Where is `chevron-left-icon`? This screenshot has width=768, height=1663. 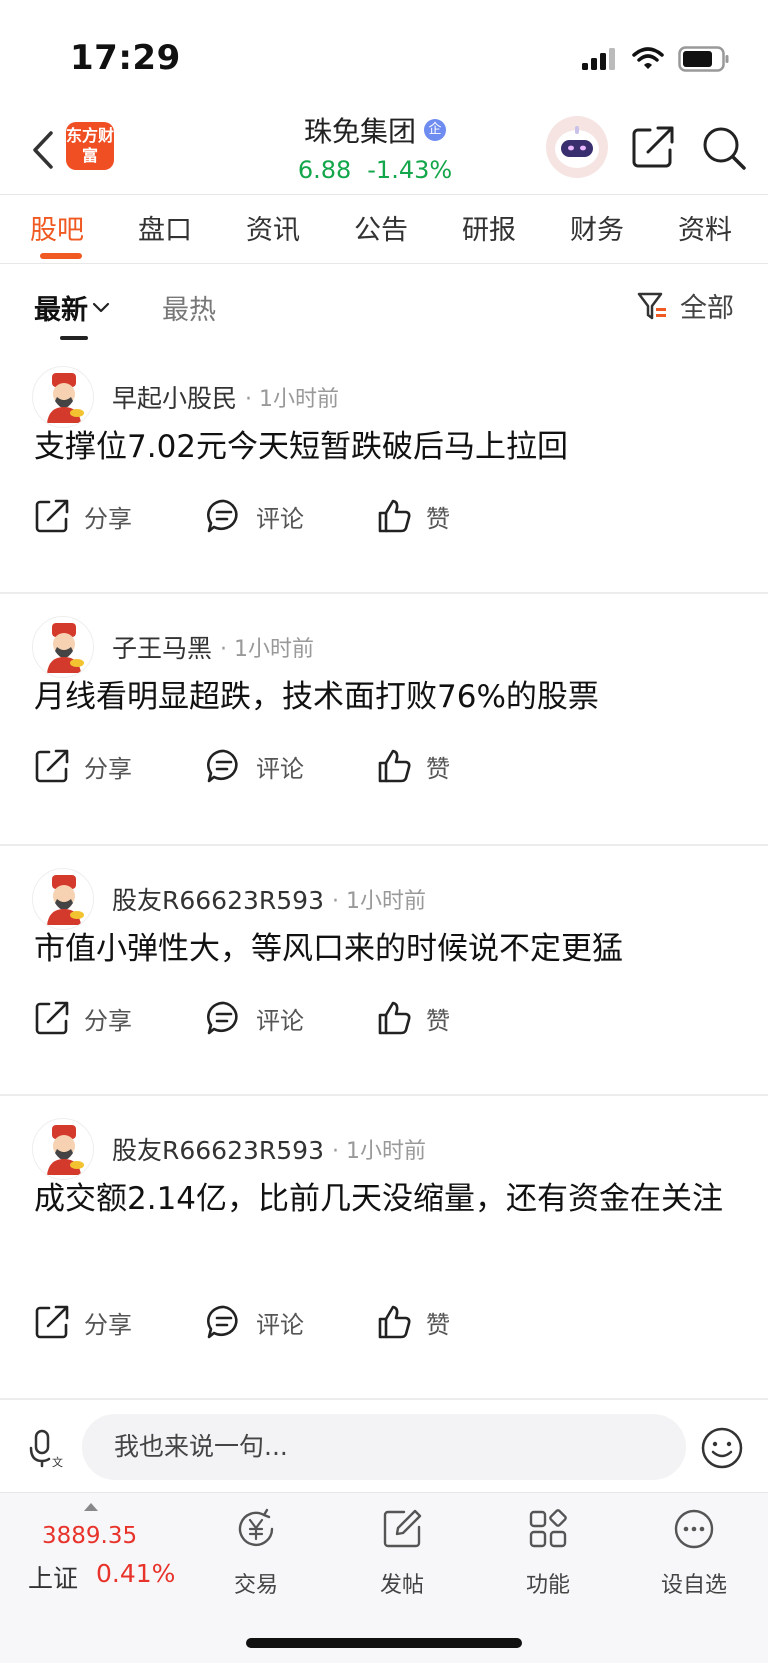
chevron-left-icon is located at coordinates (43, 150).